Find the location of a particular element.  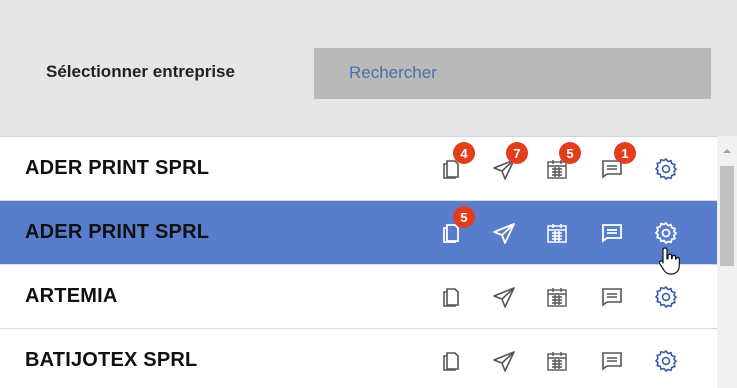

send-icon: 7 is located at coordinates (507, 164).